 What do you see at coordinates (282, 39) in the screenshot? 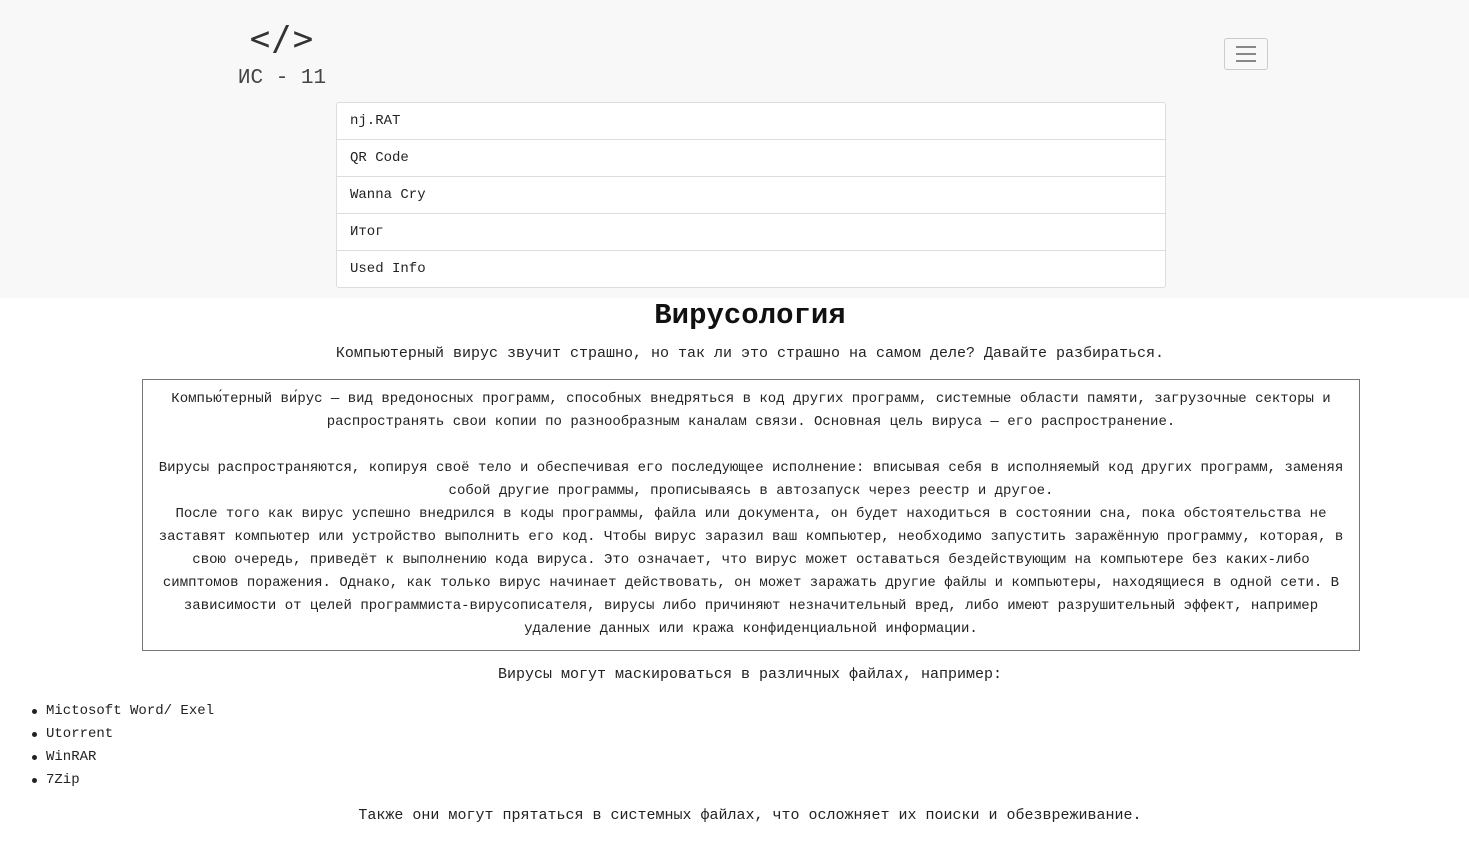
I see `code-icon: </>` at bounding box center [282, 39].